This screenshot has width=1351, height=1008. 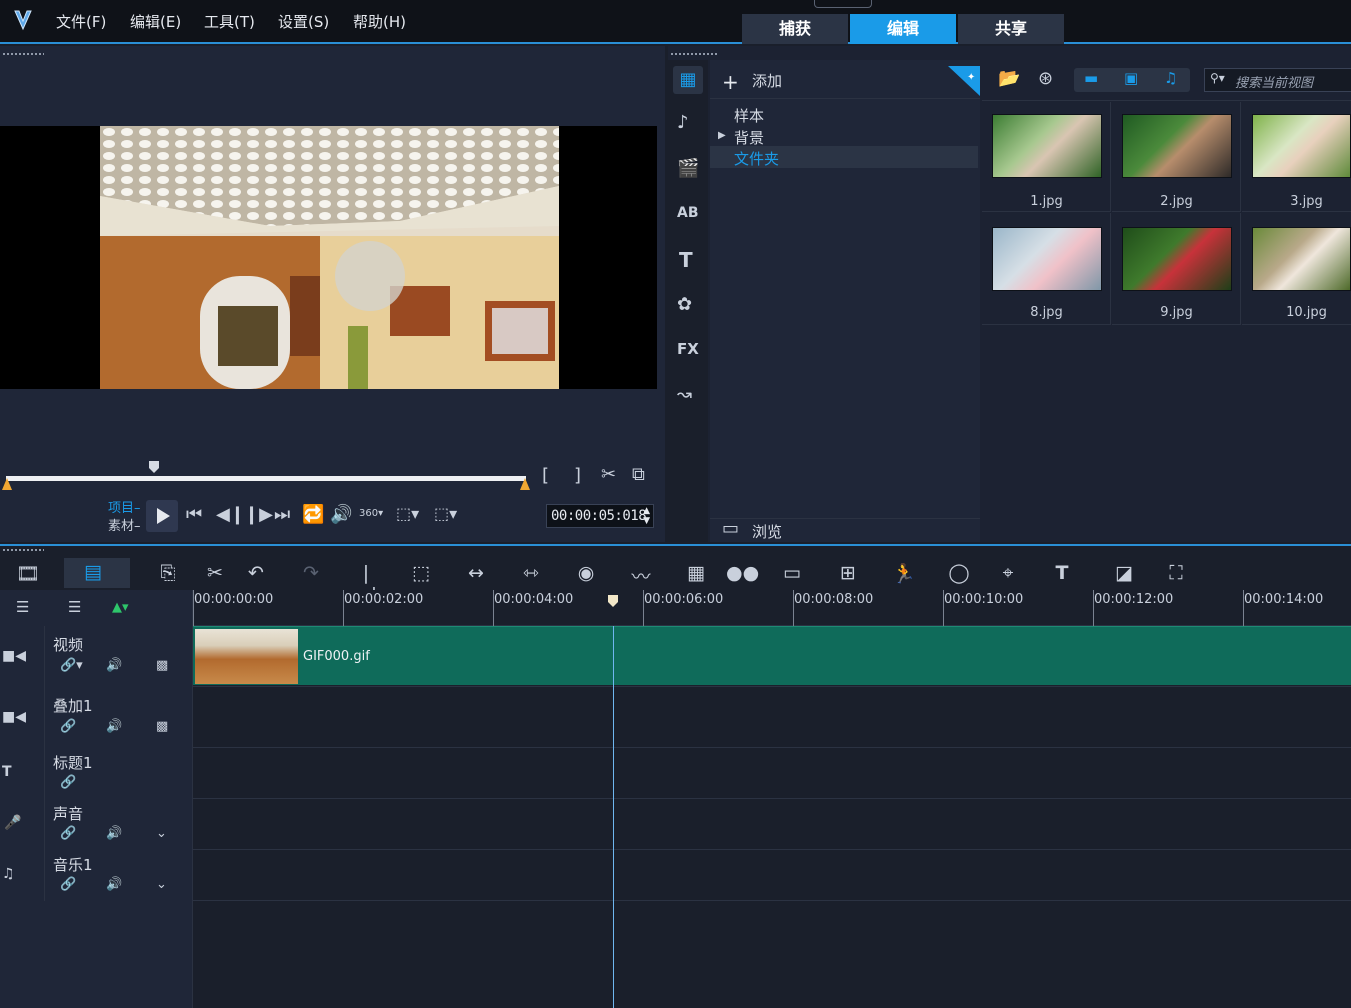 I want to click on title-track-icon: T, so click(x=7, y=772).